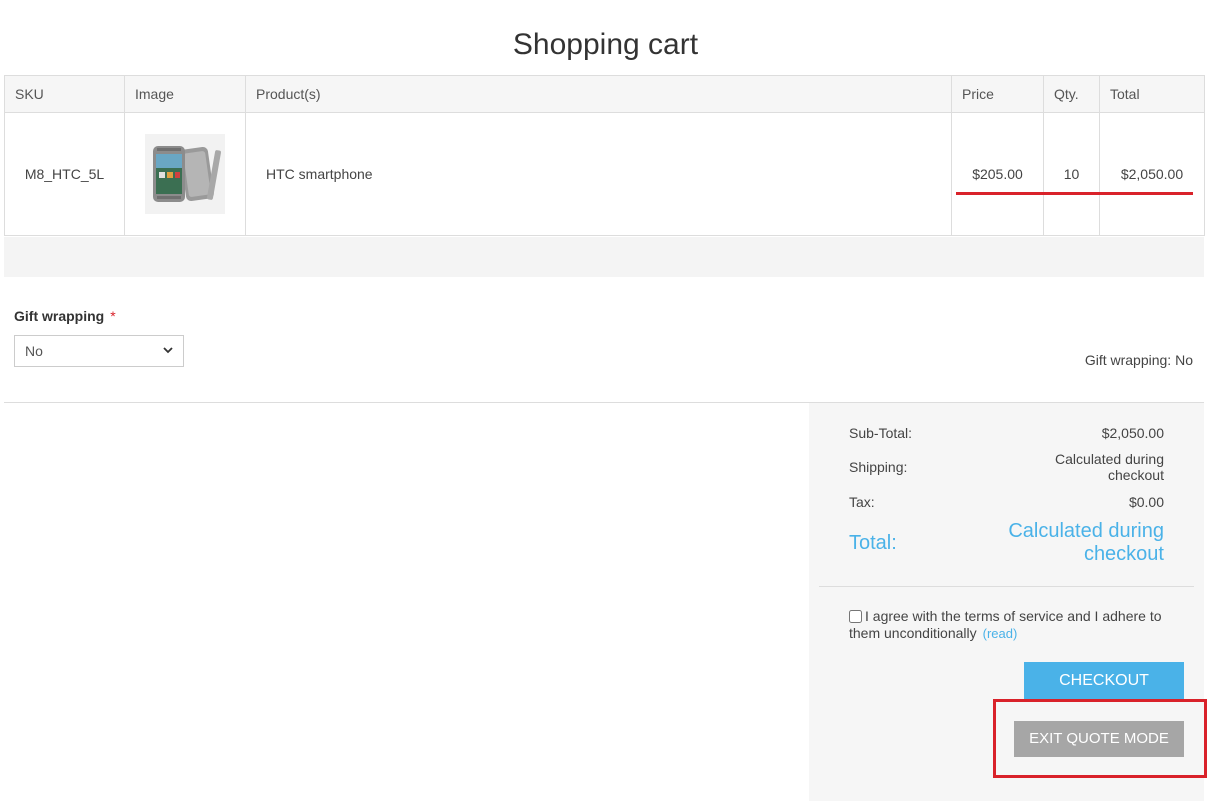 This screenshot has height=801, width=1211. I want to click on gift-wrapping-label: Gift wrapping *, so click(65, 316).